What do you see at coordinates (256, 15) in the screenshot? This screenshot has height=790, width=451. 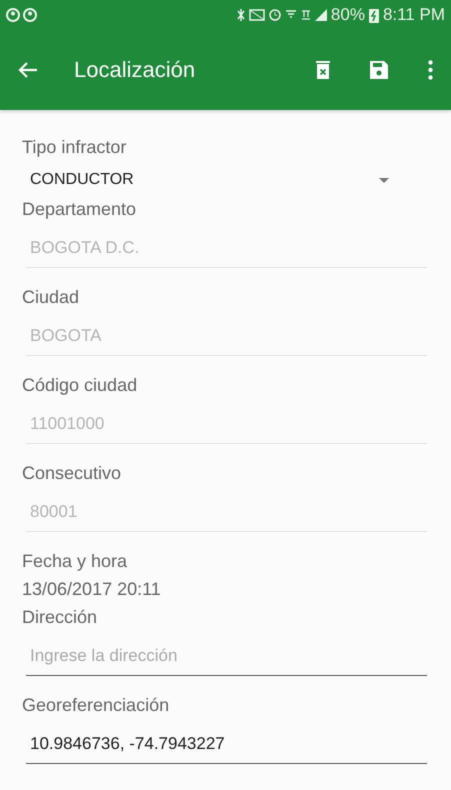 I see `mute-icon` at bounding box center [256, 15].